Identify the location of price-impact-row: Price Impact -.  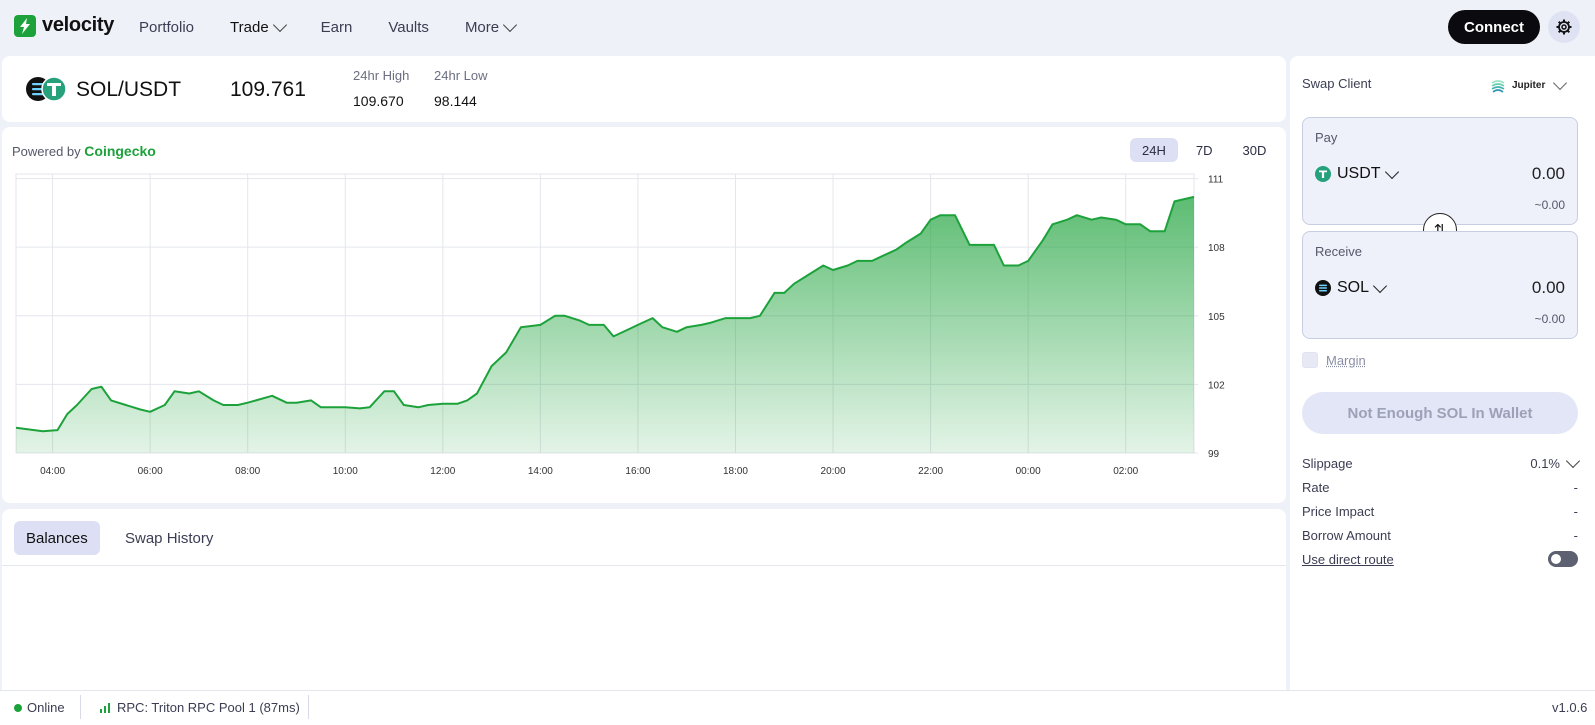
(1440, 511).